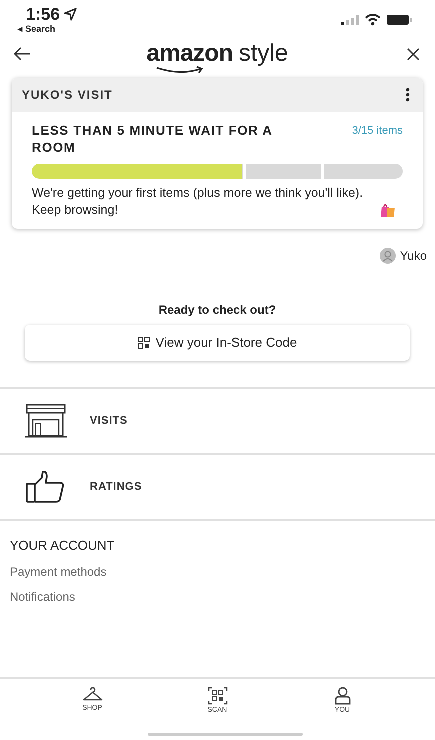 The height and width of the screenshot is (740, 435). I want to click on account-link: Notifications, so click(43, 597).